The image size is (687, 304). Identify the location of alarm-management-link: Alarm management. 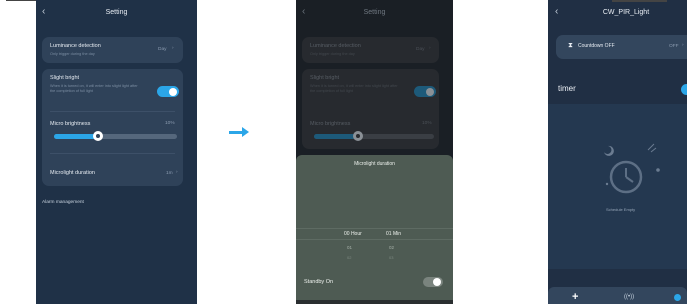
(63, 202).